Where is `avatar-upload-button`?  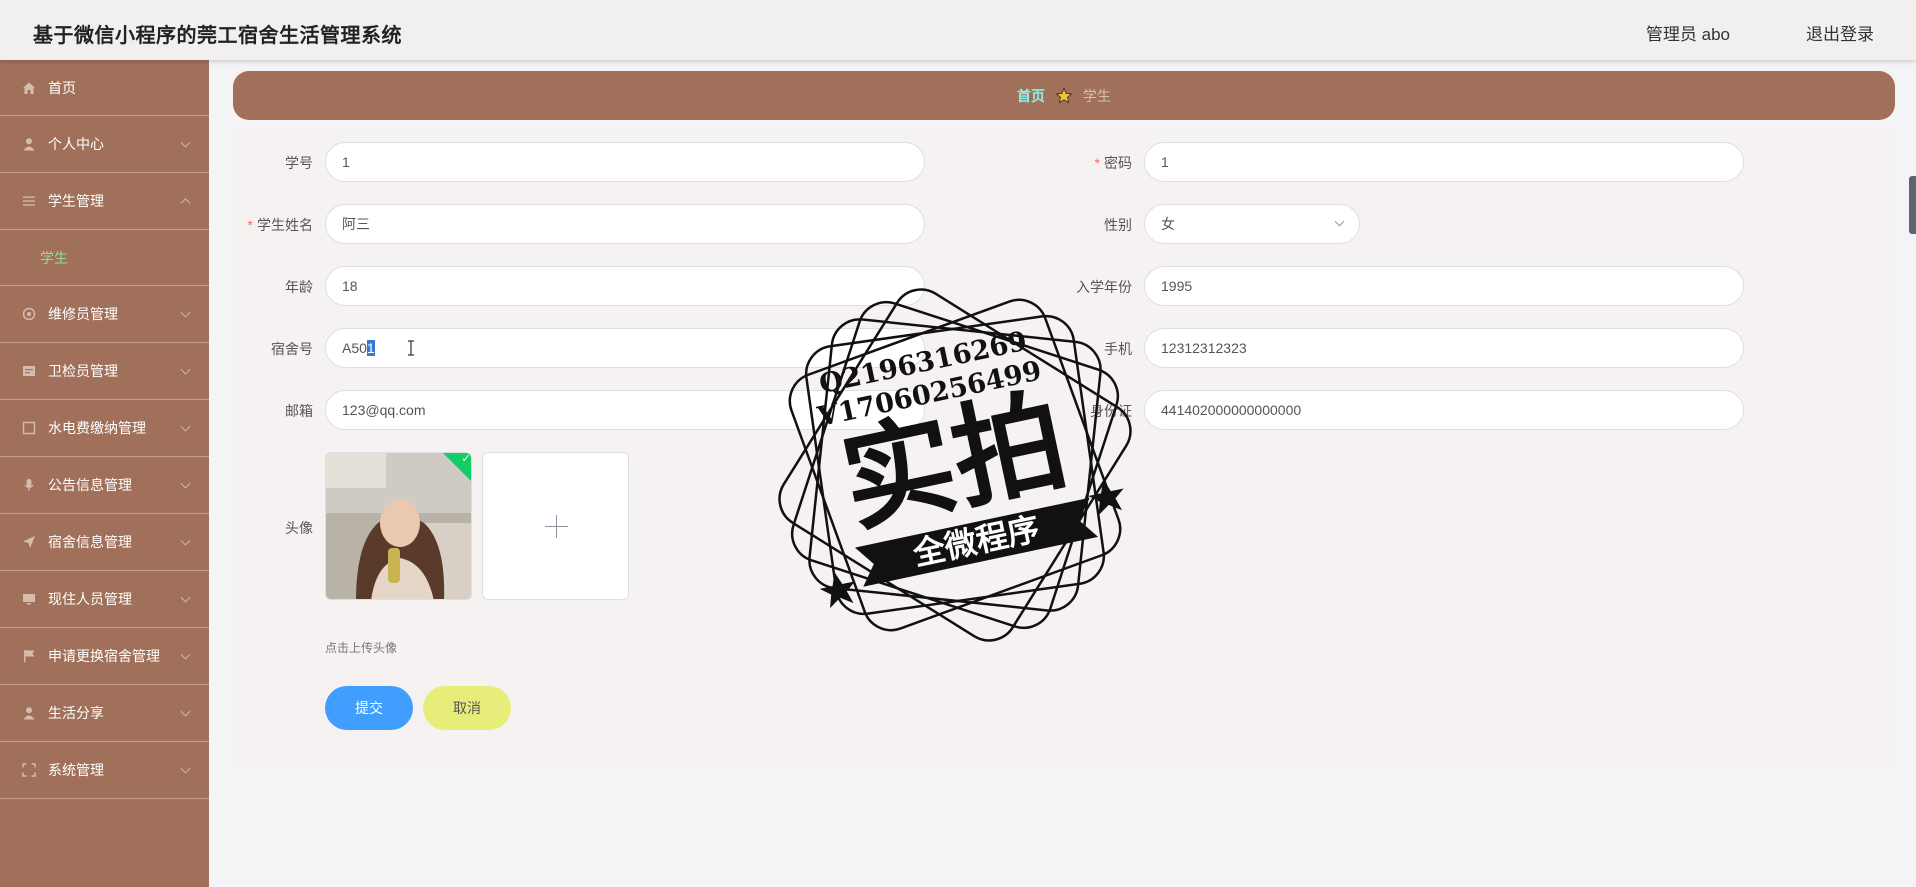 avatar-upload-button is located at coordinates (555, 526).